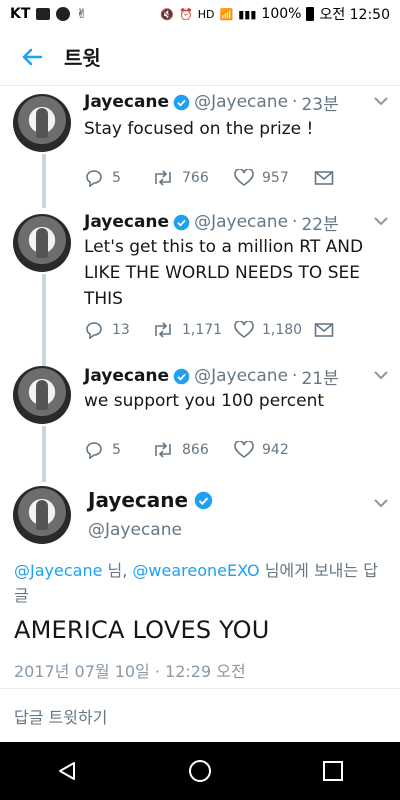 This screenshot has width=400, height=800. I want to click on like-button: 1,180, so click(274, 330).